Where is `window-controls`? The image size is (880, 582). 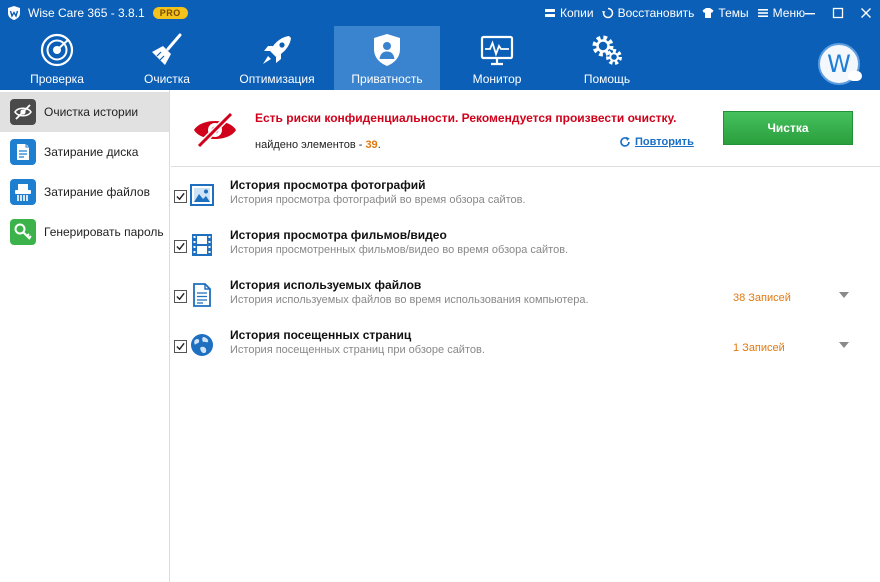 window-controls is located at coordinates (838, 13).